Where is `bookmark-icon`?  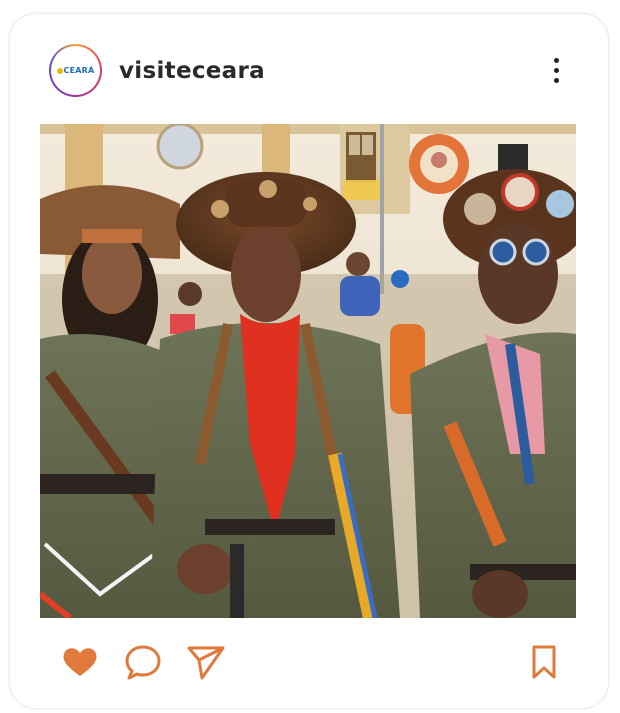
bookmark-icon is located at coordinates (547, 662).